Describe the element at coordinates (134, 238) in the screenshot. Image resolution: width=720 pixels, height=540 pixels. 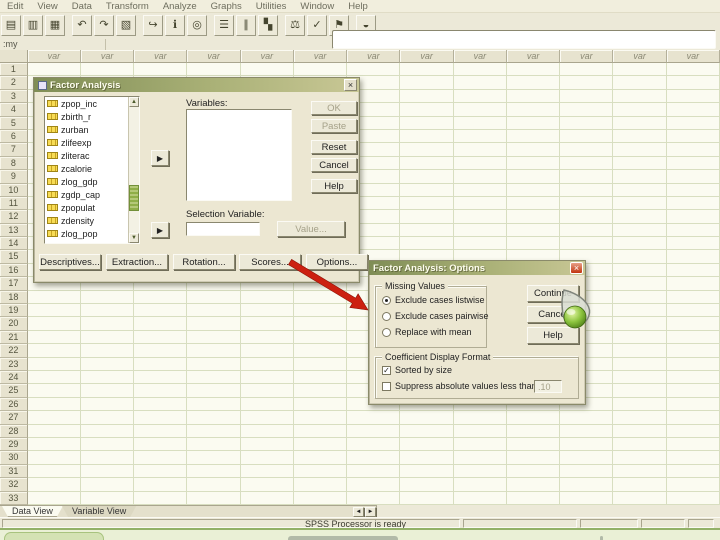
I see `scroll-down-icon: ▼` at that location.